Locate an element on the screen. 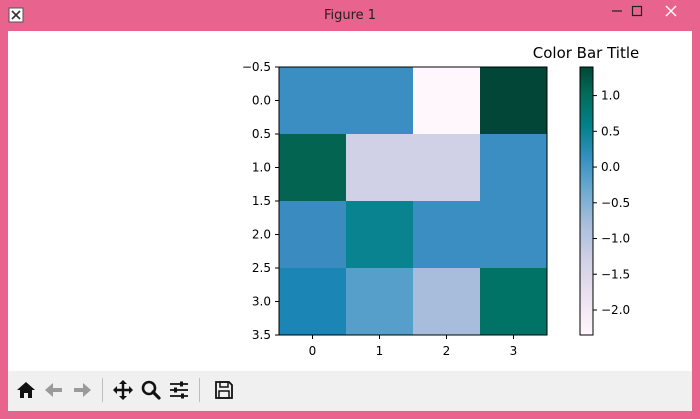  back-button is located at coordinates (54, 390).